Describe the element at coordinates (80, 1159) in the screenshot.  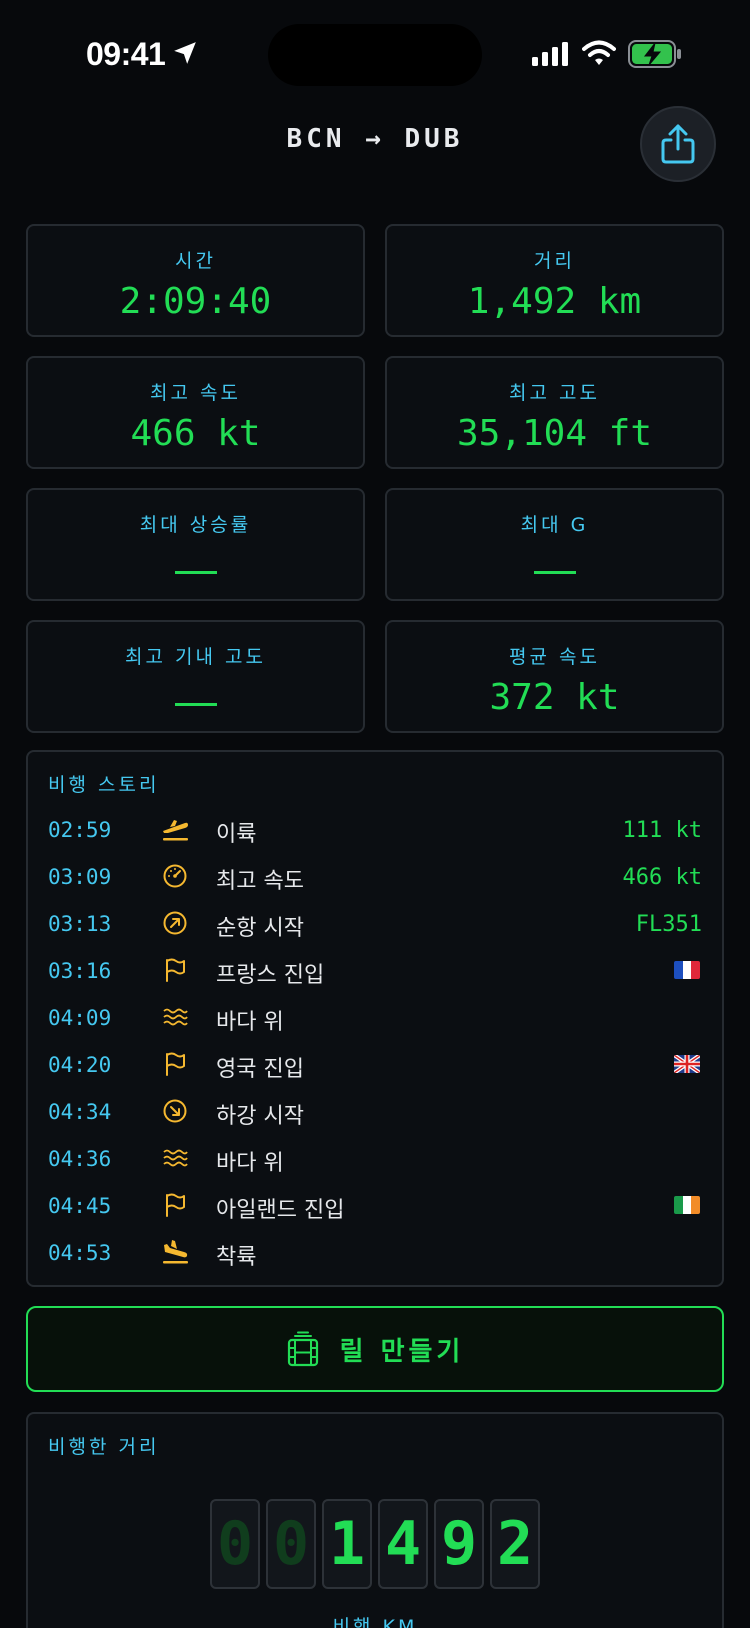
I see `story-time: 04:36` at that location.